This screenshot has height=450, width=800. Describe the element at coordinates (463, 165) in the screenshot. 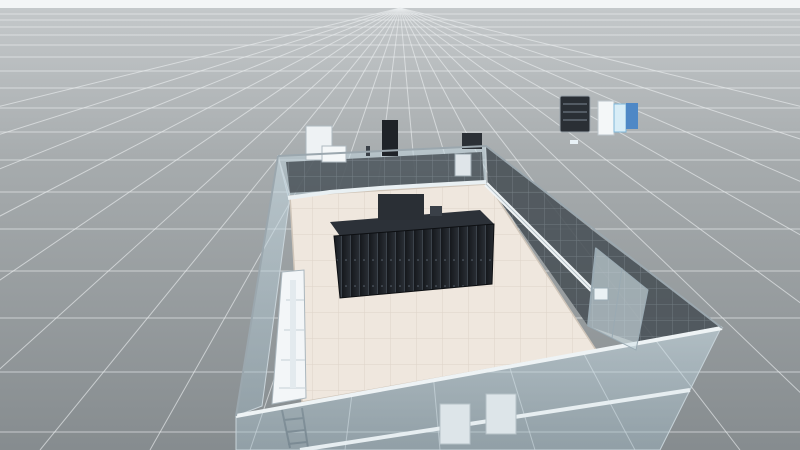

I see `distribution-box` at that location.